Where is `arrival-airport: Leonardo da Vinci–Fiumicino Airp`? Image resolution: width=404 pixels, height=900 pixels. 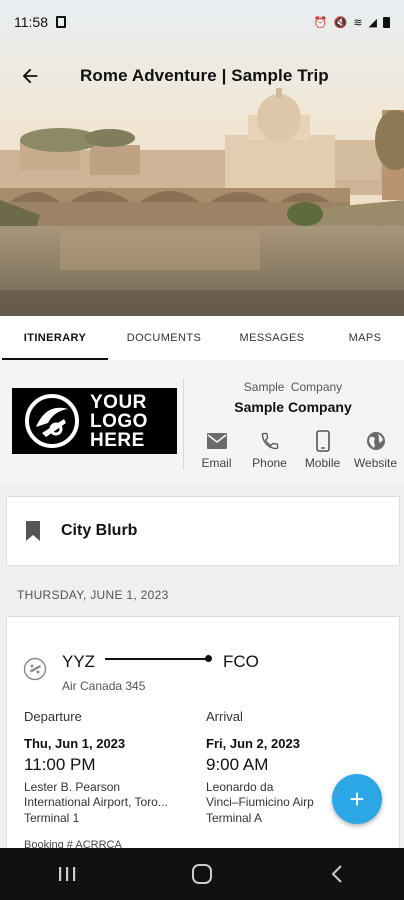 arrival-airport: Leonardo da Vinci–Fiumicino Airp is located at coordinates (260, 794).